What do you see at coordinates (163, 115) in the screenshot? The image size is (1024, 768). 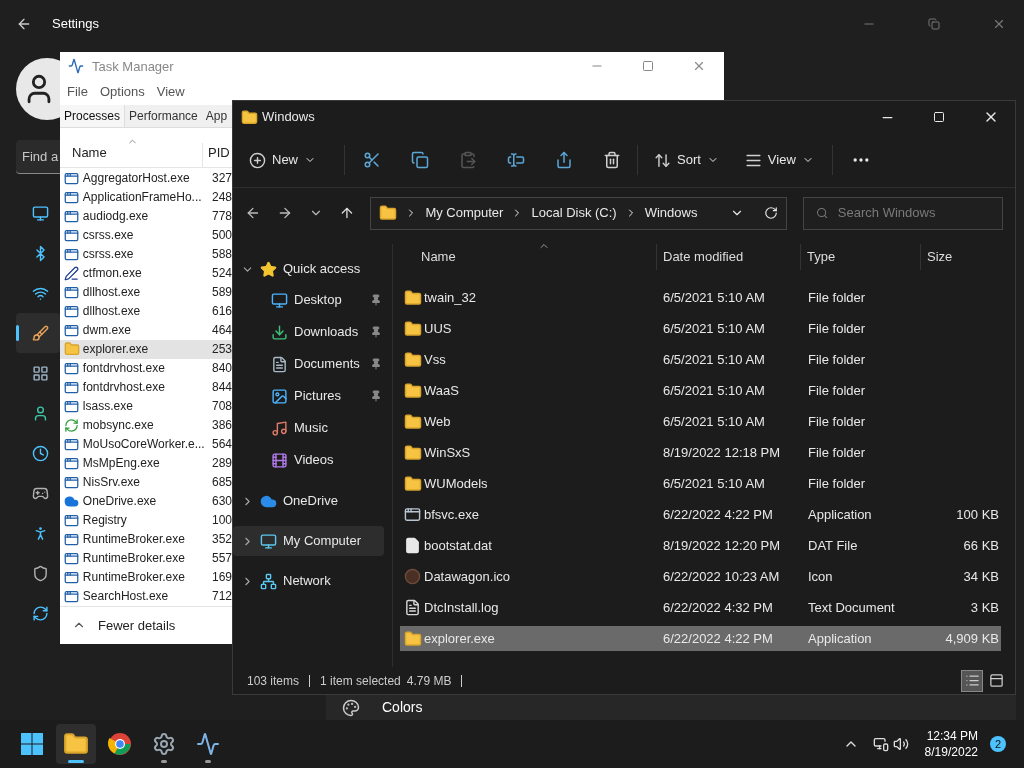 I see `tab: Performance` at bounding box center [163, 115].